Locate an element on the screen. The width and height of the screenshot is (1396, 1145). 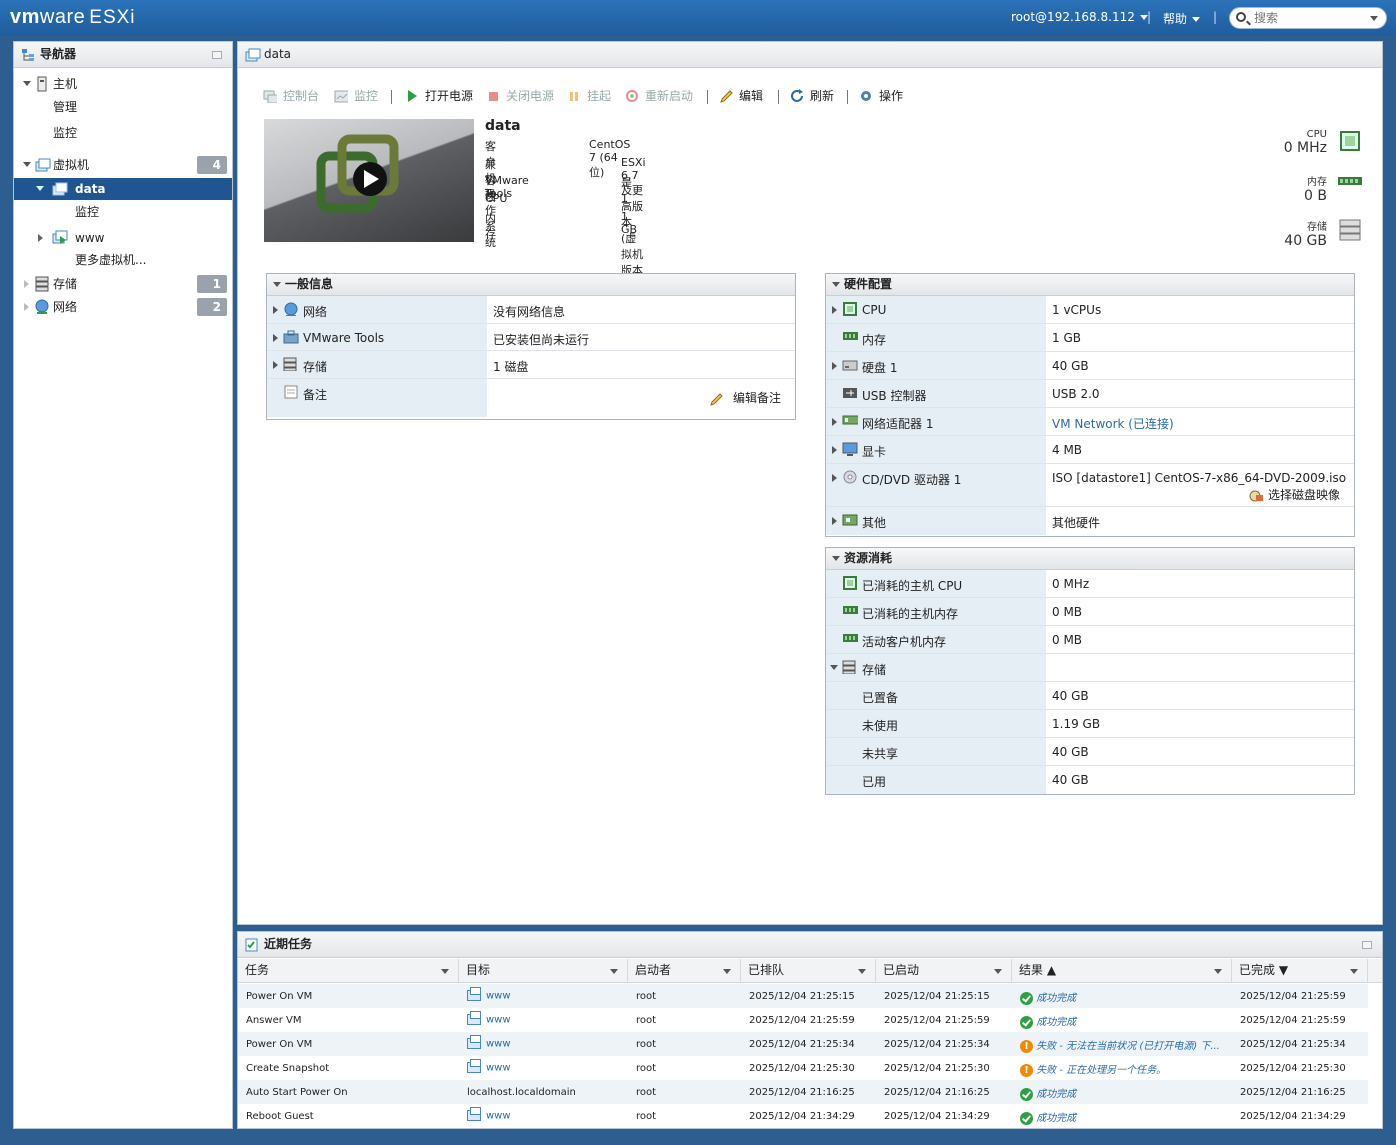
col-target: 目标 is located at coordinates (543, 971).